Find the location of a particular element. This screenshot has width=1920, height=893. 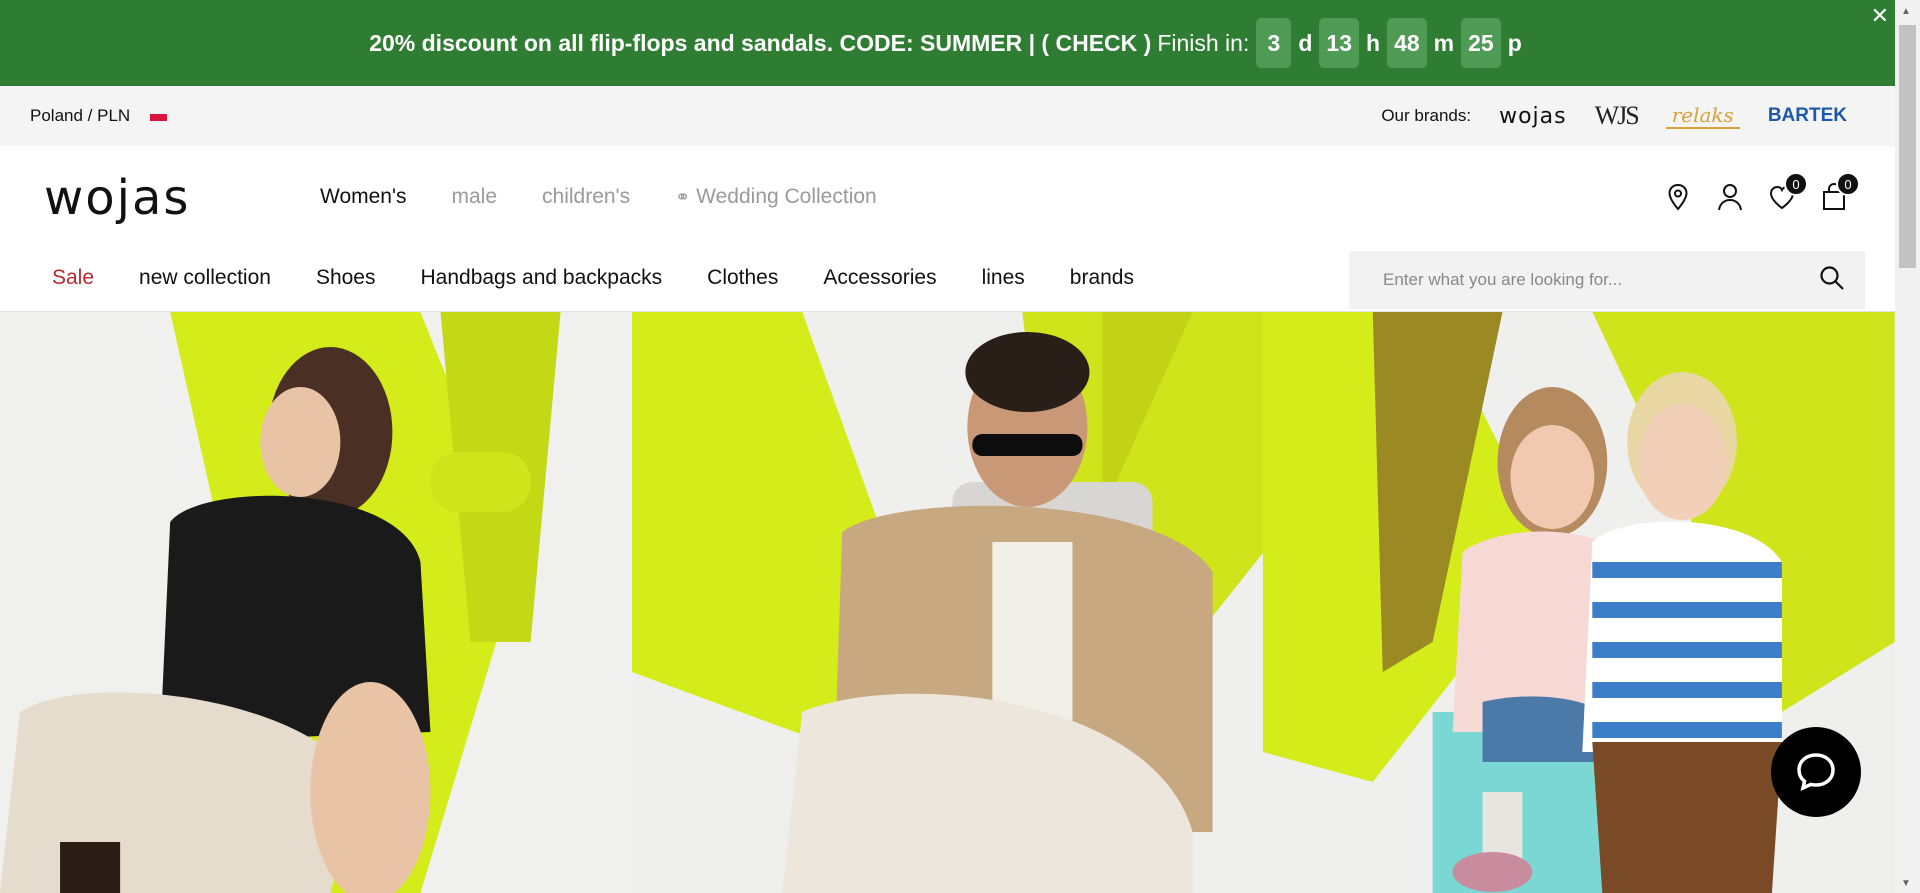

brands-list: Our brands: wojas WJS relaks BARTEK is located at coordinates (1623, 116).